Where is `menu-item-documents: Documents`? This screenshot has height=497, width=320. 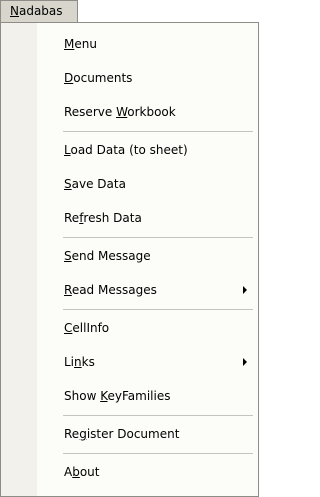 menu-item-documents: Documents is located at coordinates (147, 78).